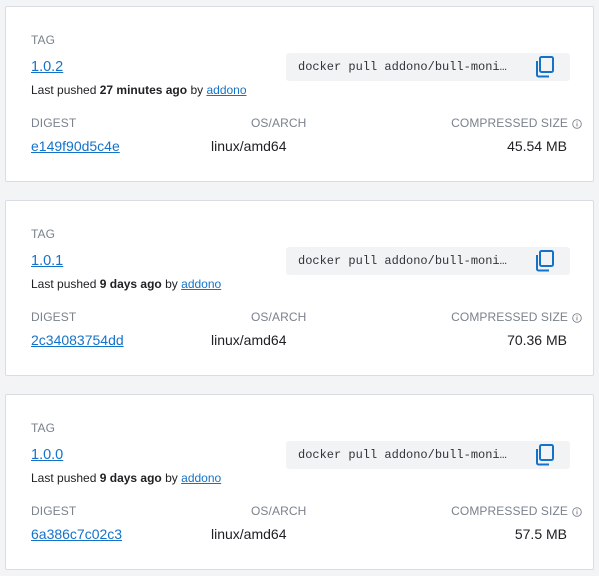  I want to click on last-pushed-text: Last pushed 27 minutes ago by addono, so click(139, 90).